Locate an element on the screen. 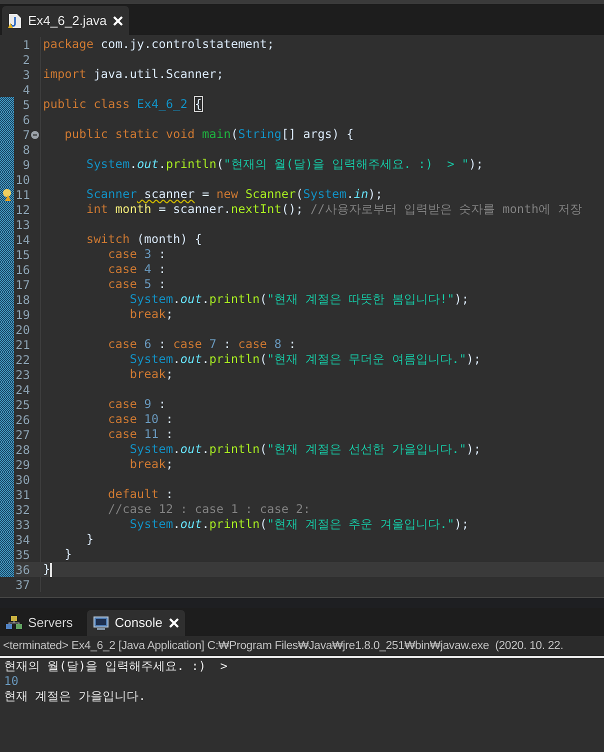  java-file-icon is located at coordinates (15, 20).